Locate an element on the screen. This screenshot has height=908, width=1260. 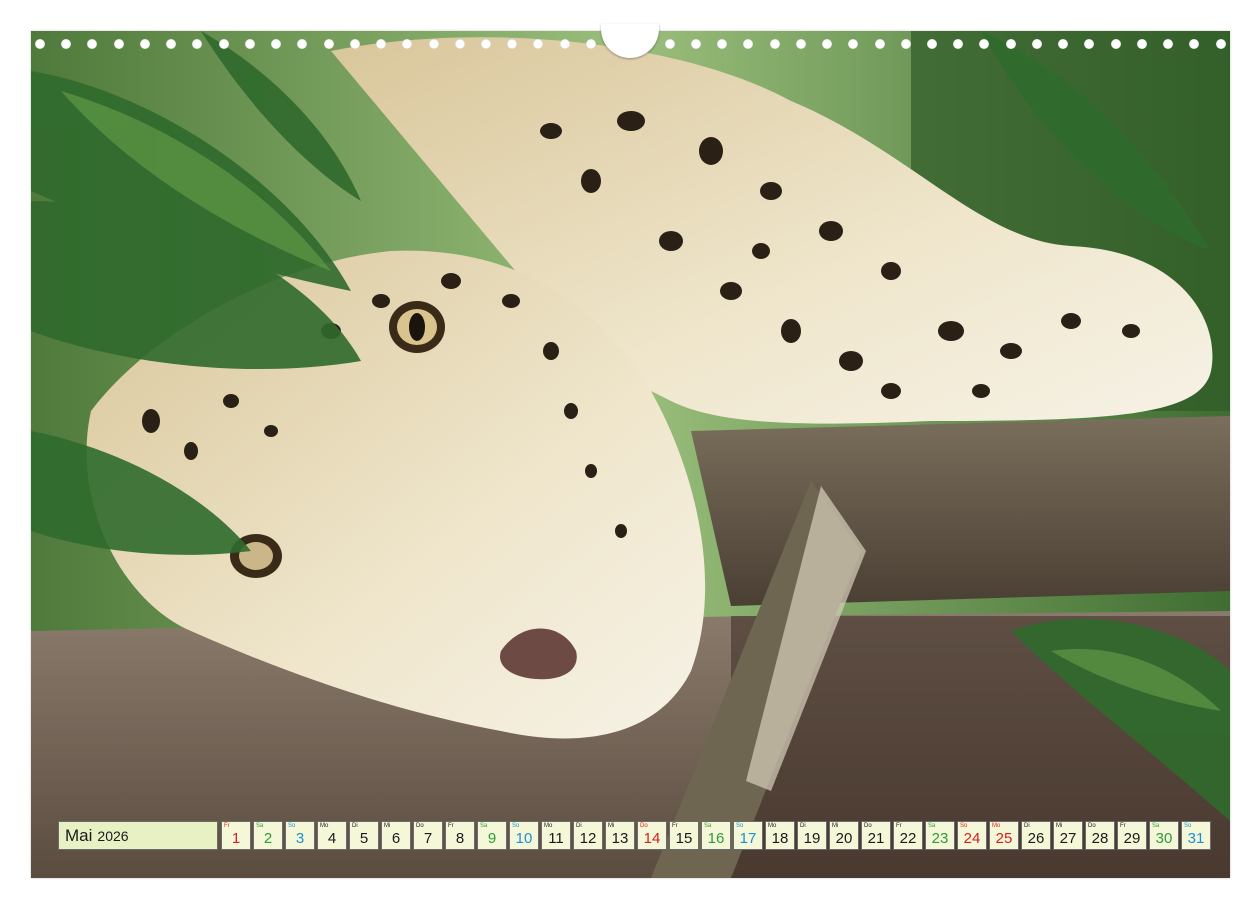
day-number: 10 is located at coordinates (524, 838).